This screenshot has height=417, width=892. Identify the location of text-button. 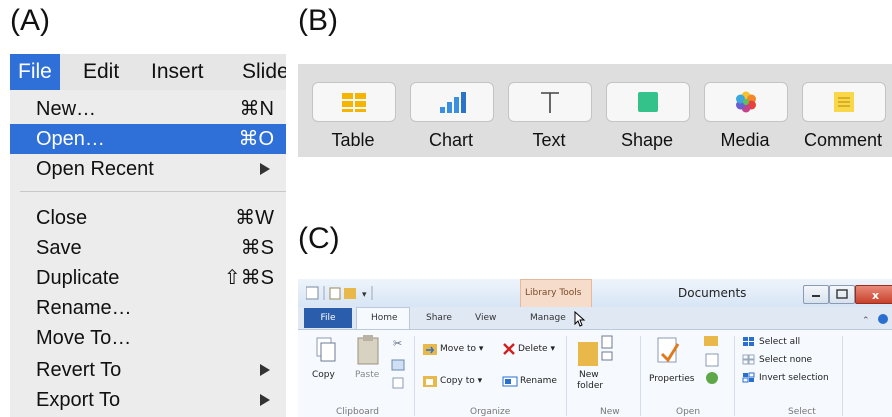
(550, 102).